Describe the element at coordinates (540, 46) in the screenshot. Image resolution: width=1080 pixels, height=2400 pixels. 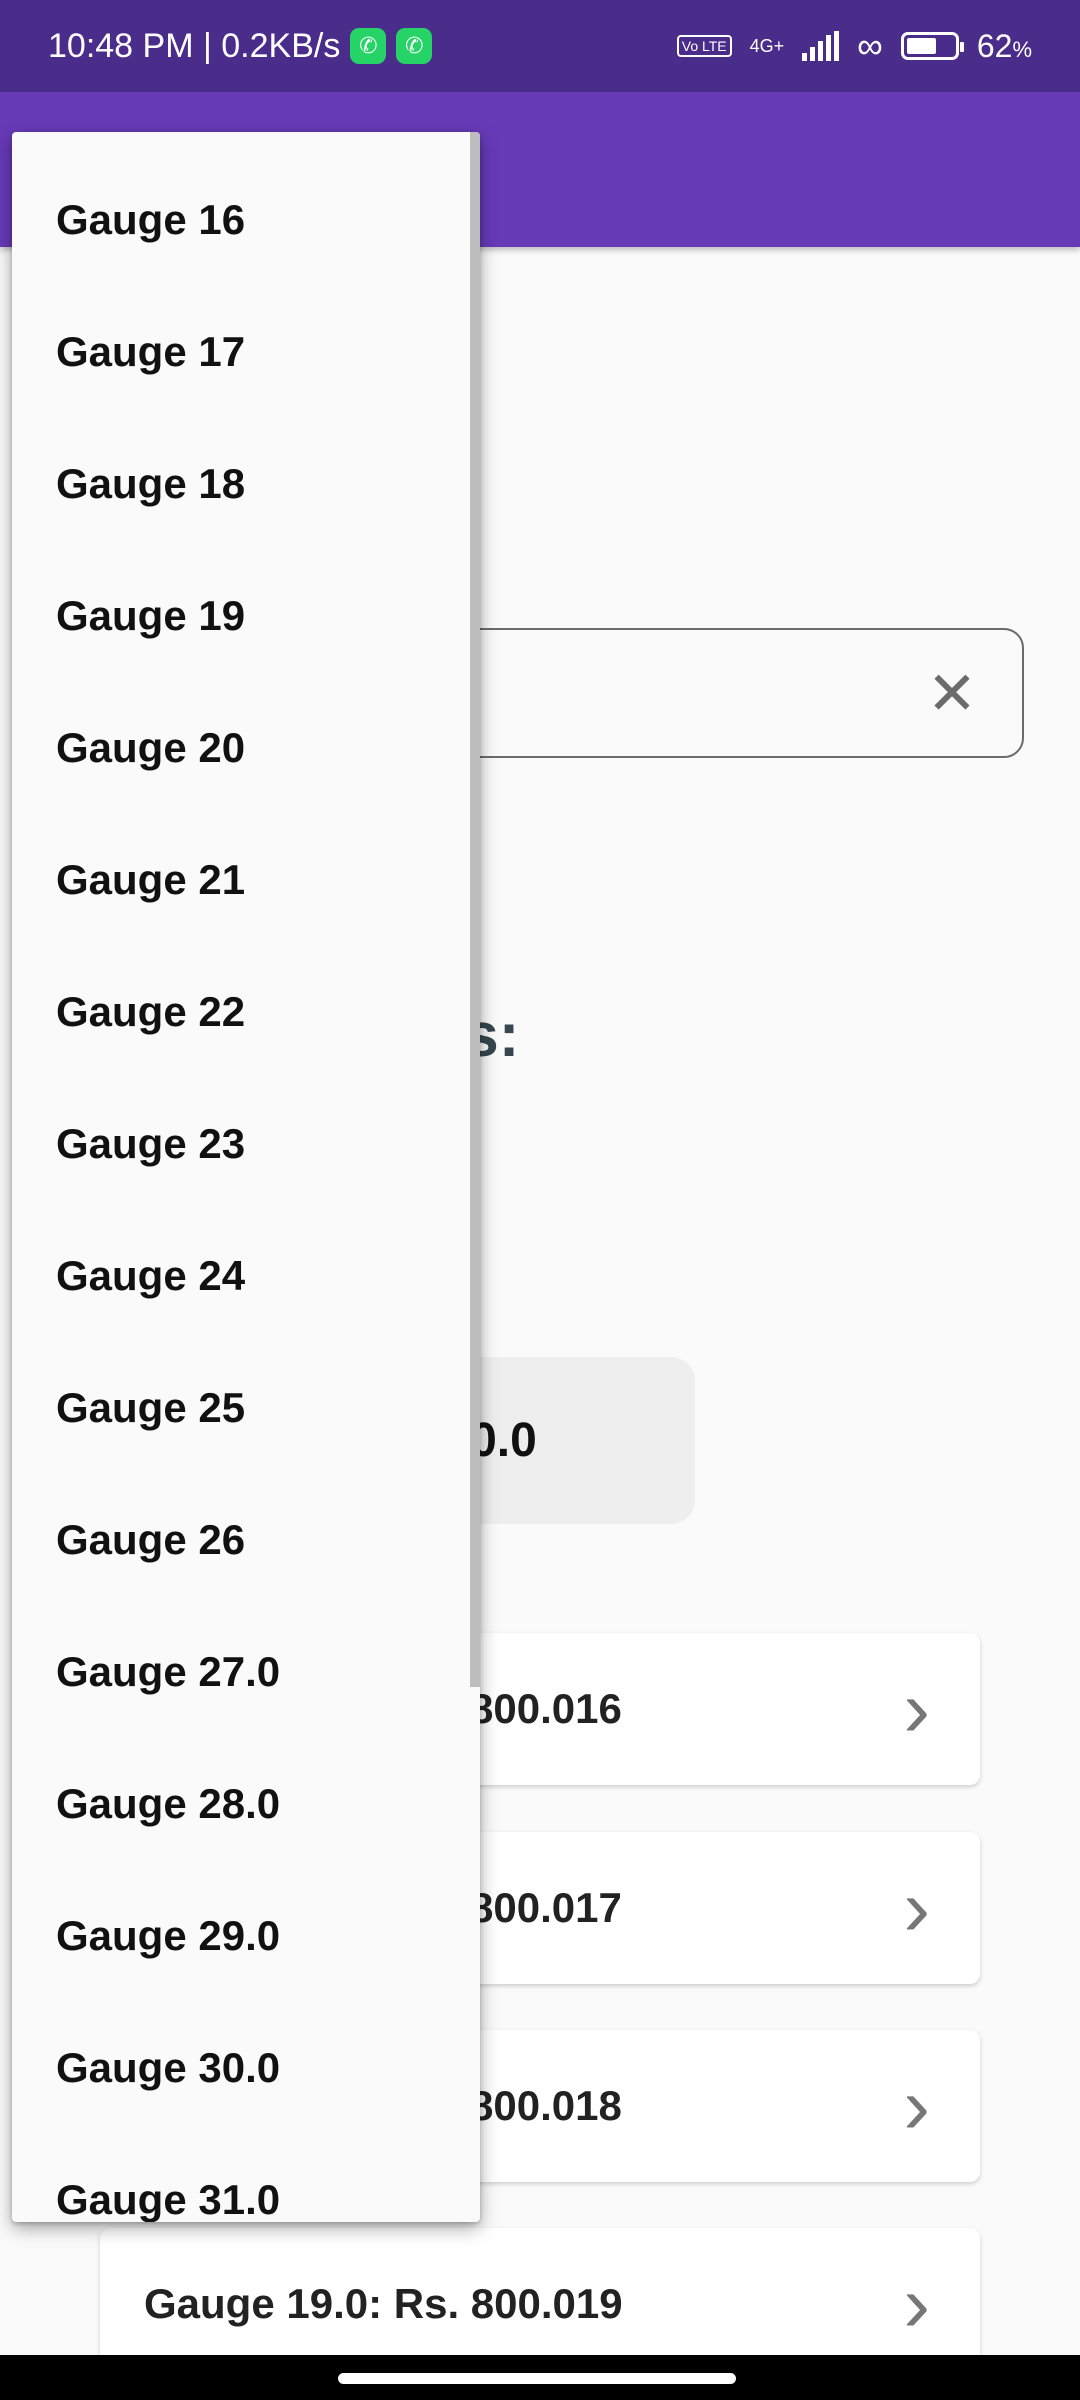
I see `status-bar: 10:48 PM | 0.2KB/s ✆ ✆ Vo LTE 4G+ ∞ 62%` at that location.